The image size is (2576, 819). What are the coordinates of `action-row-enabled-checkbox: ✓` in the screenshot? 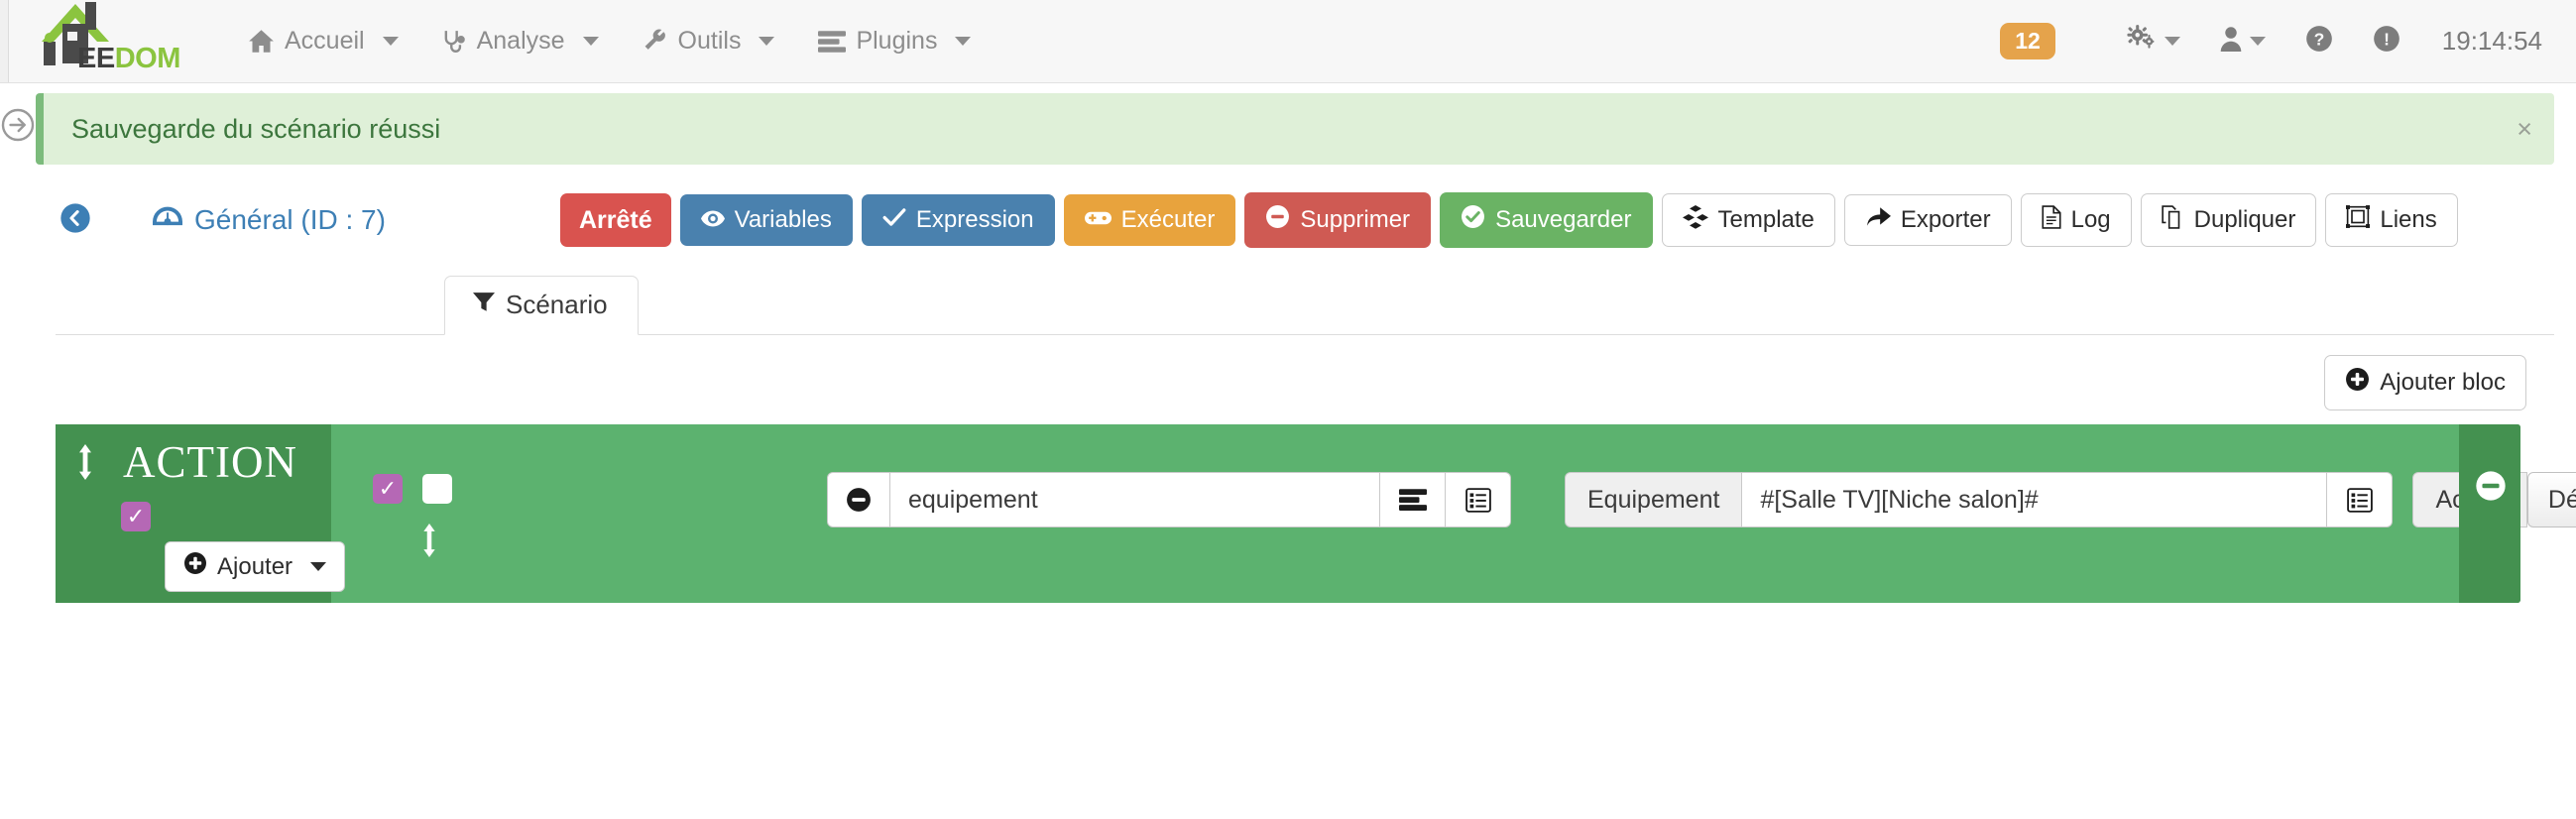 It's located at (388, 489).